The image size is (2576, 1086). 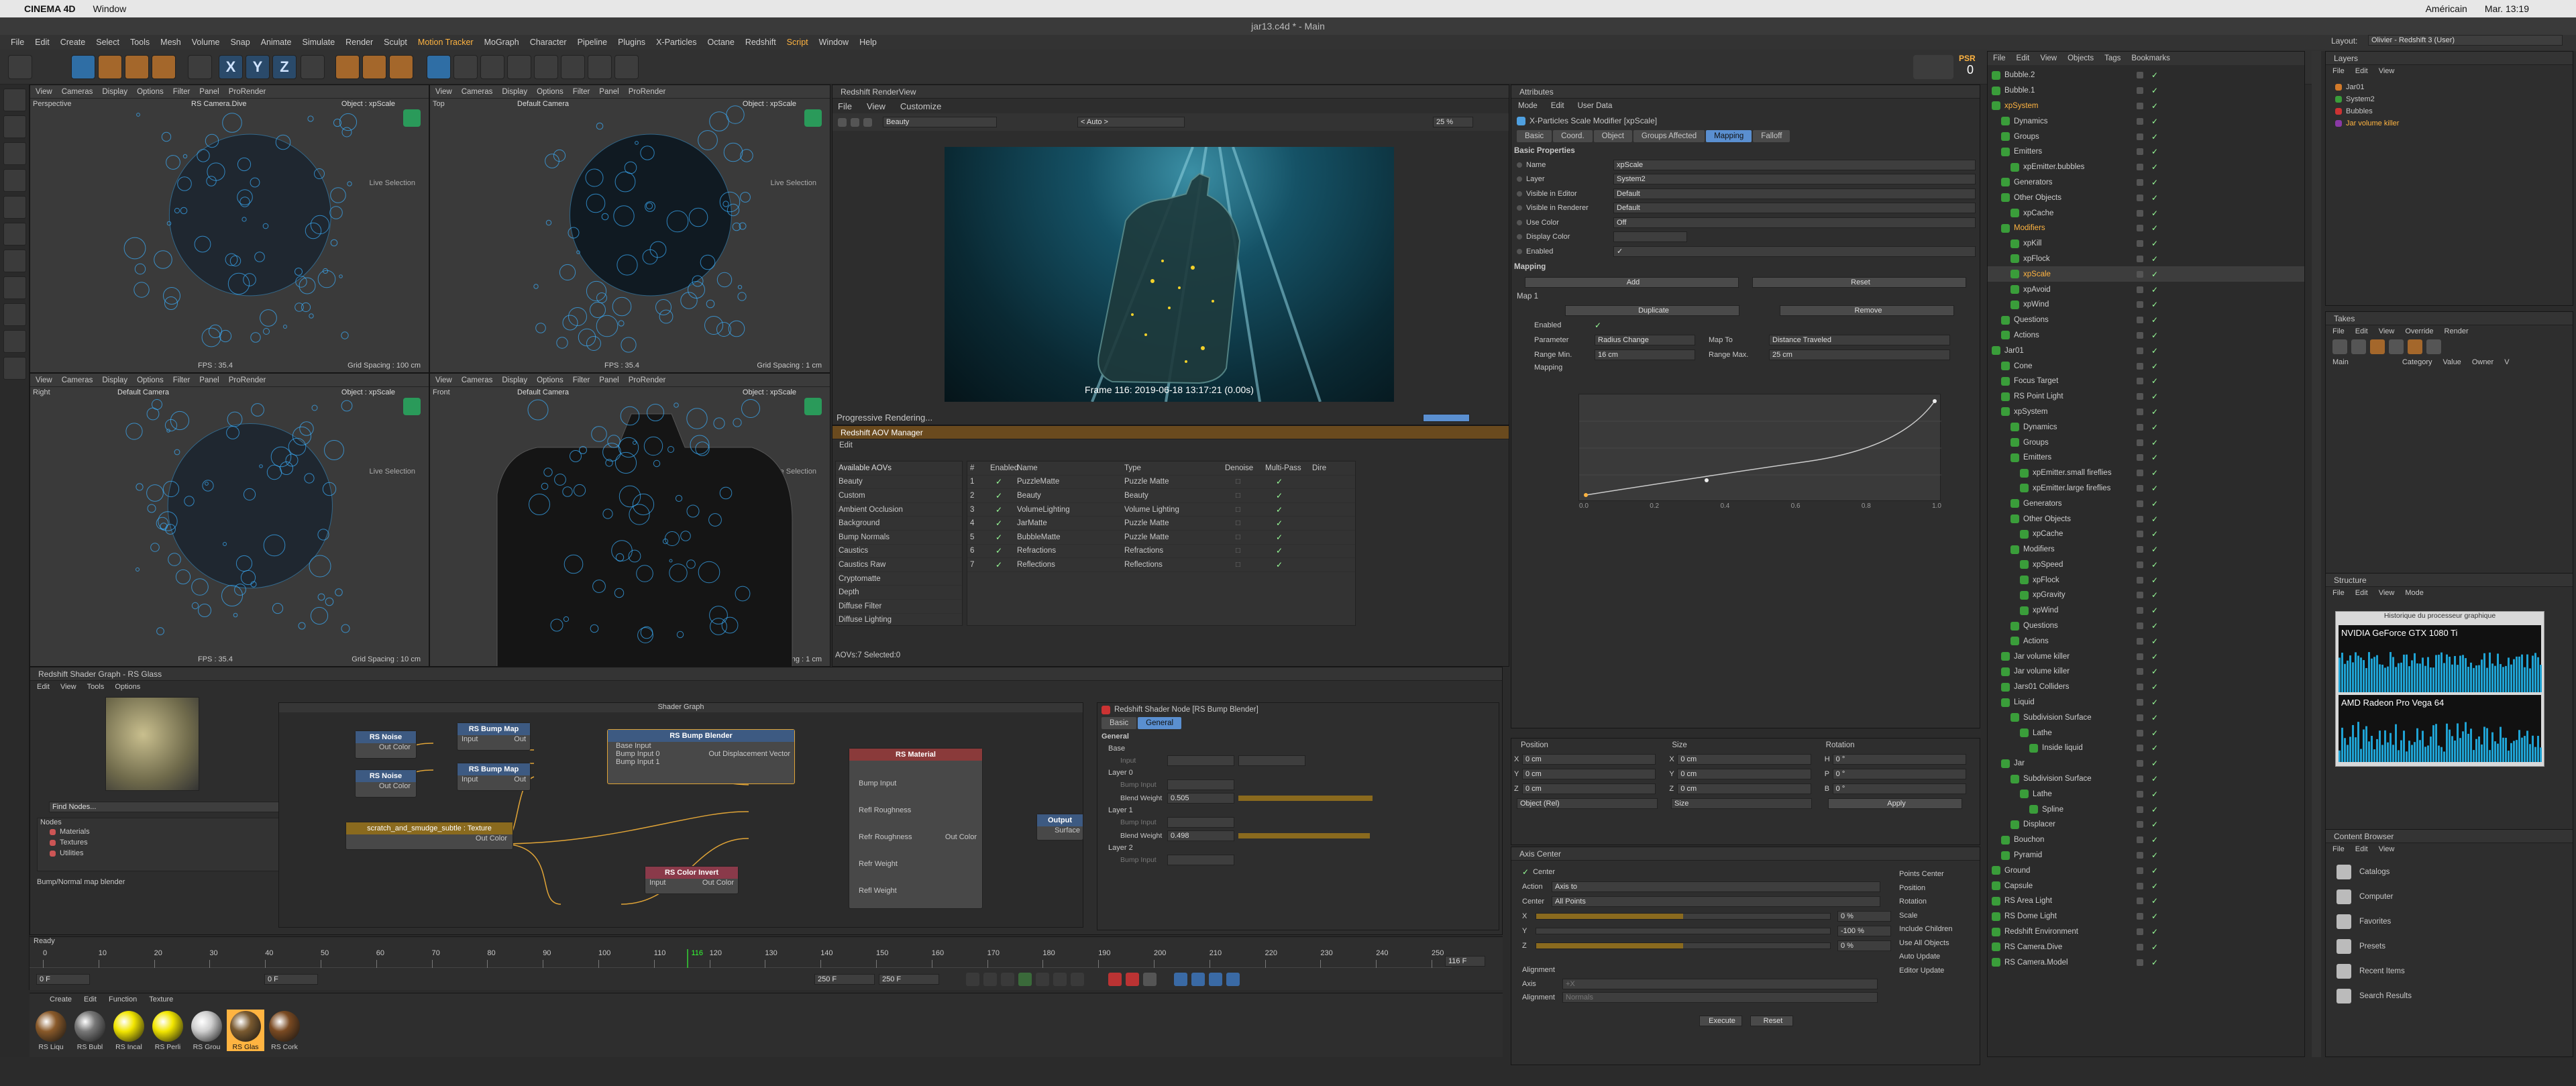 What do you see at coordinates (284, 1030) in the screenshot?
I see `material-item: RS Cork` at bounding box center [284, 1030].